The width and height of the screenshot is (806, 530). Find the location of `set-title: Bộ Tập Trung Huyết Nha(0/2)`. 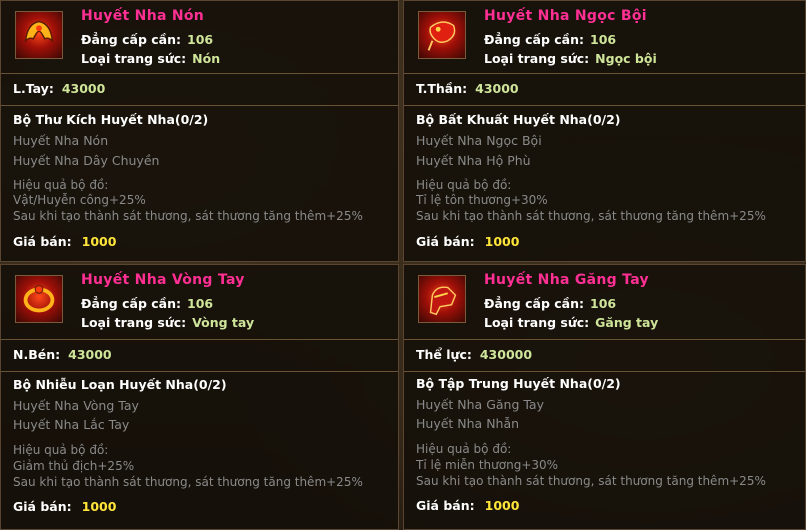

set-title: Bộ Tập Trung Huyết Nha(0/2) is located at coordinates (518, 383).